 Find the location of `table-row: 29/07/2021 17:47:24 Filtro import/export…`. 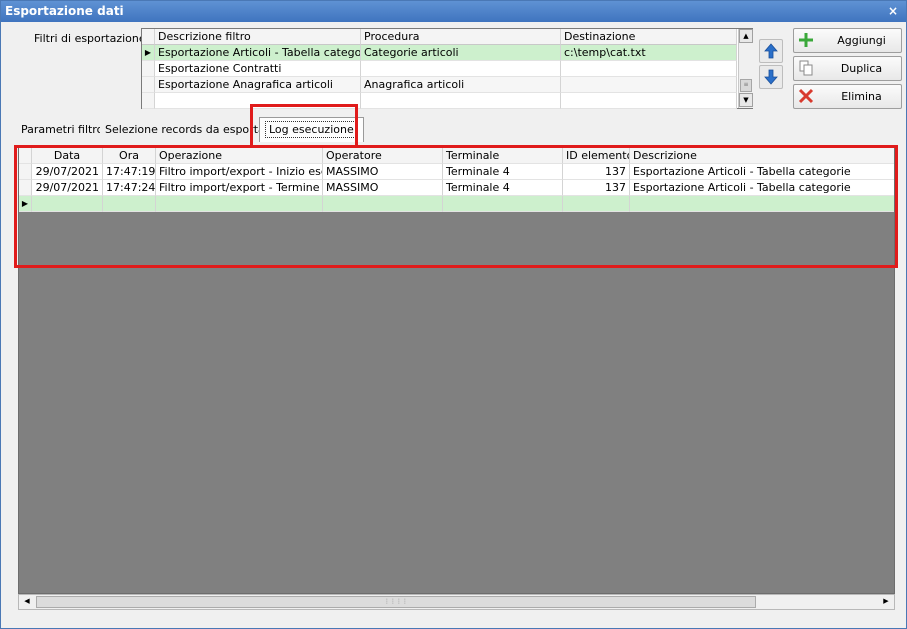

table-row: 29/07/2021 17:47:24 Filtro import/export… is located at coordinates (456, 188).